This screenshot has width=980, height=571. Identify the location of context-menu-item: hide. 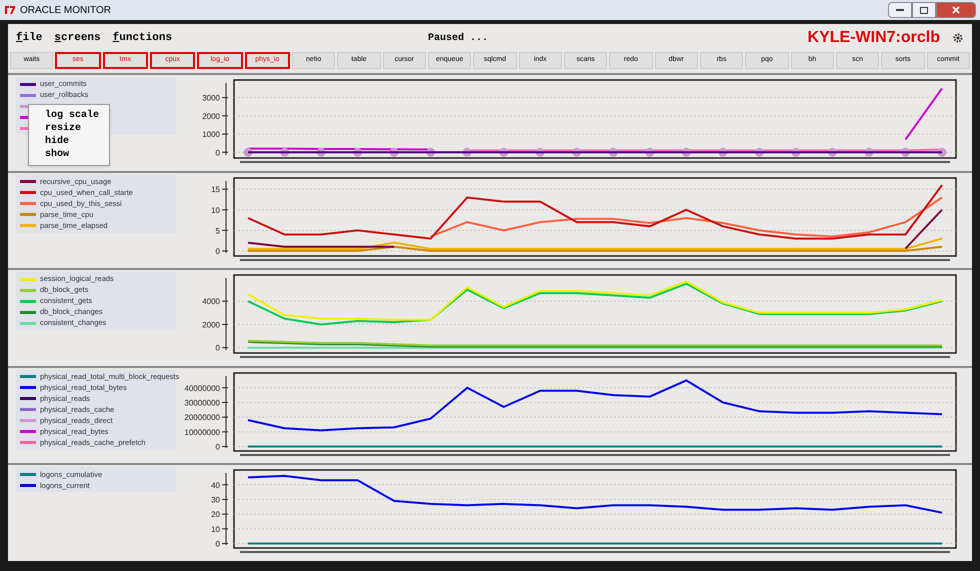
(69, 141).